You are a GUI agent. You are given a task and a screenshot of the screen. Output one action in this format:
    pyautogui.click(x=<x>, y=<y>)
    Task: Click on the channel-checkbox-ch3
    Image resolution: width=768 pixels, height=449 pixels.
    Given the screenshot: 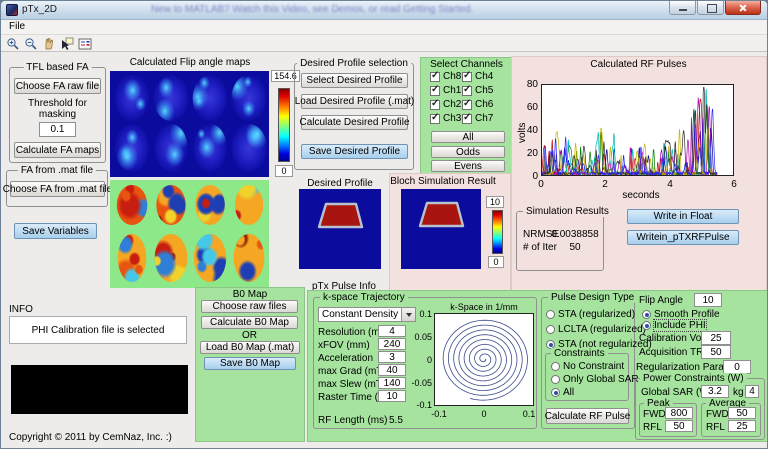 What is the action you would take?
    pyautogui.click(x=435, y=118)
    